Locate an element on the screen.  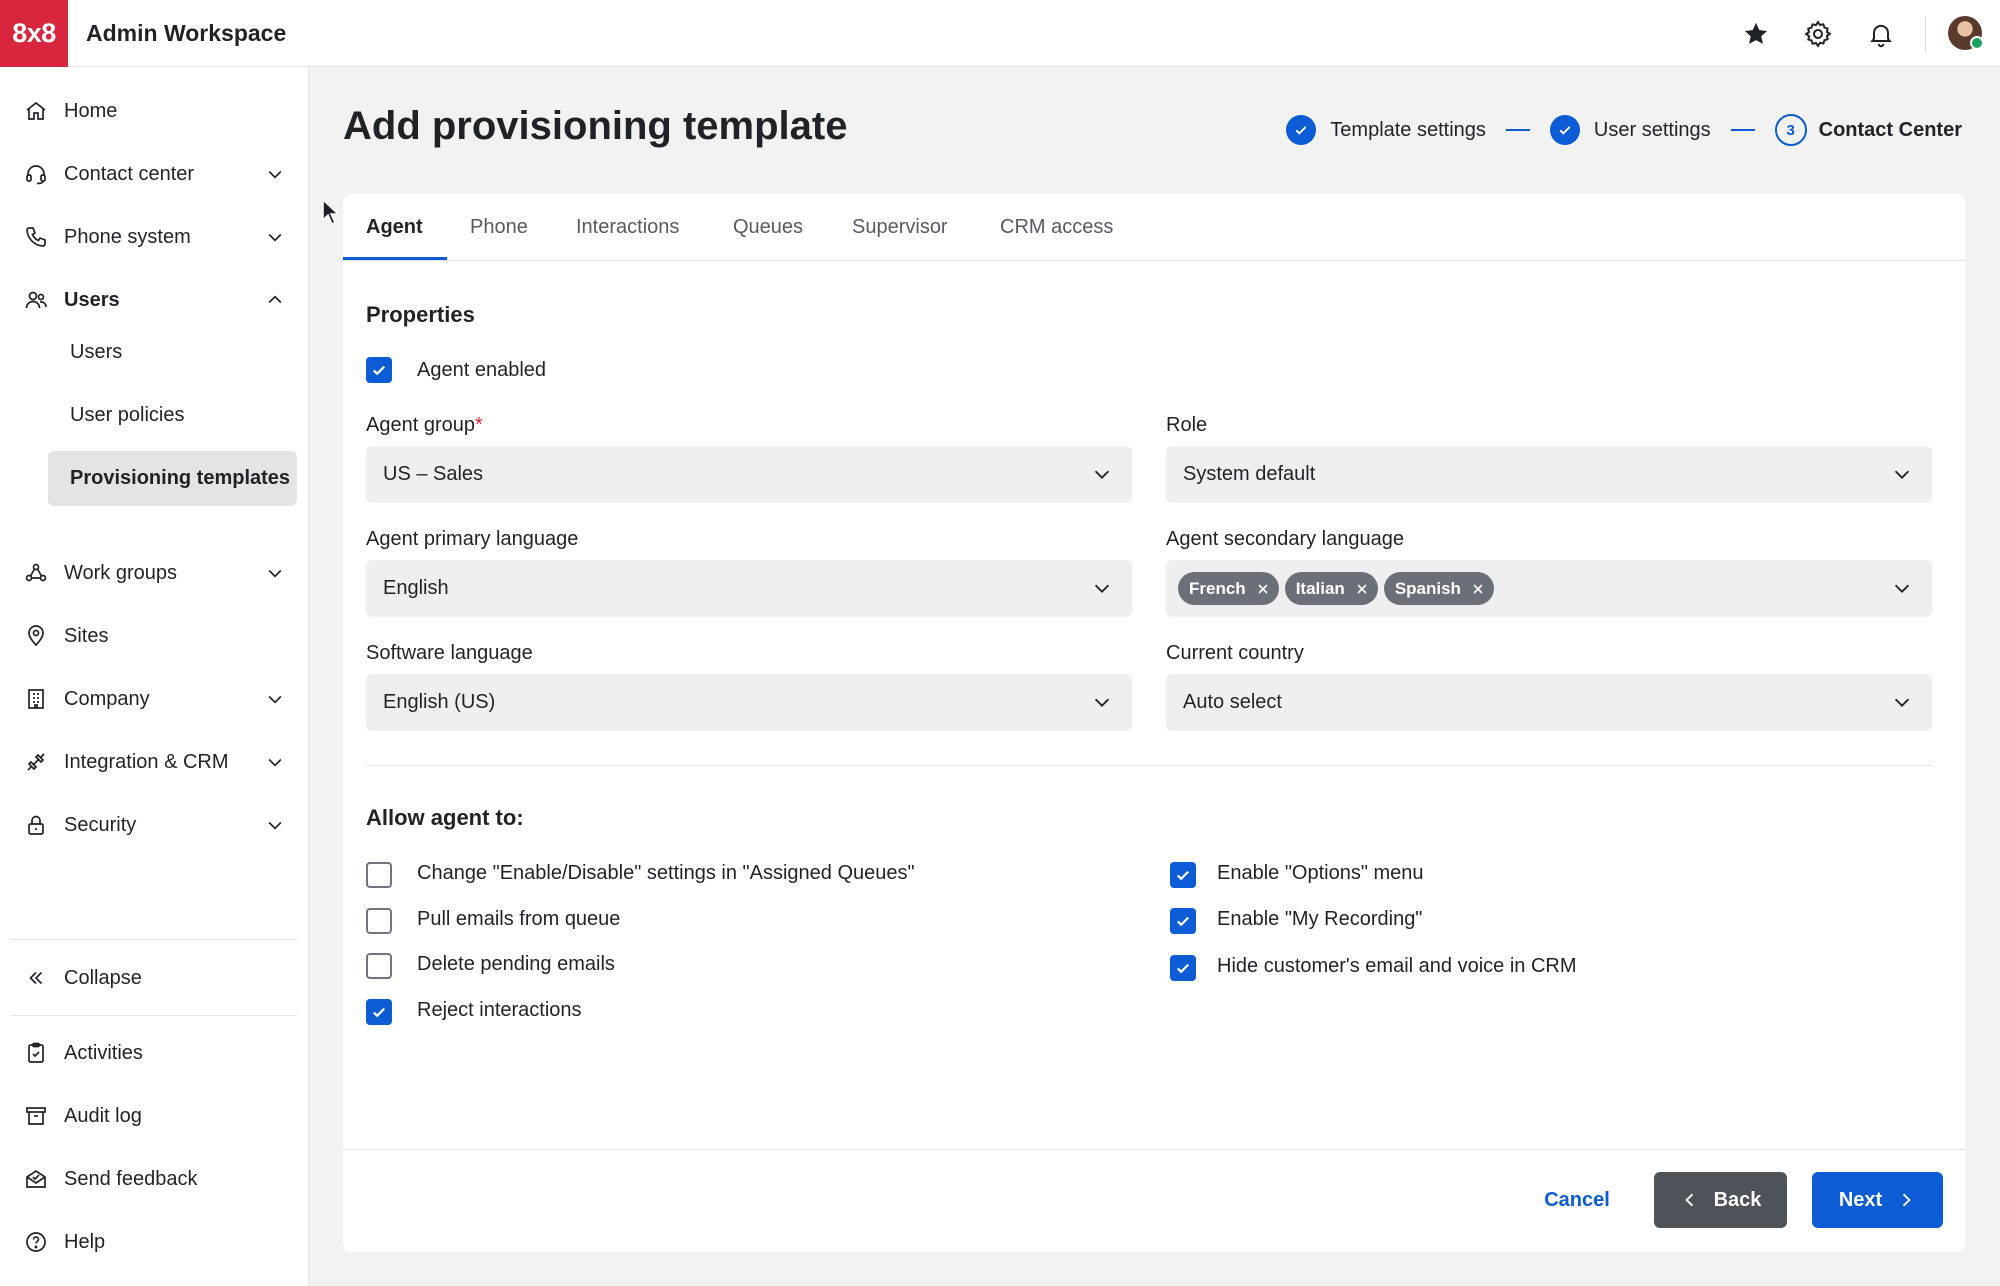
sidebar-item-integration-crm: Integration & CRM is located at coordinates (154, 762).